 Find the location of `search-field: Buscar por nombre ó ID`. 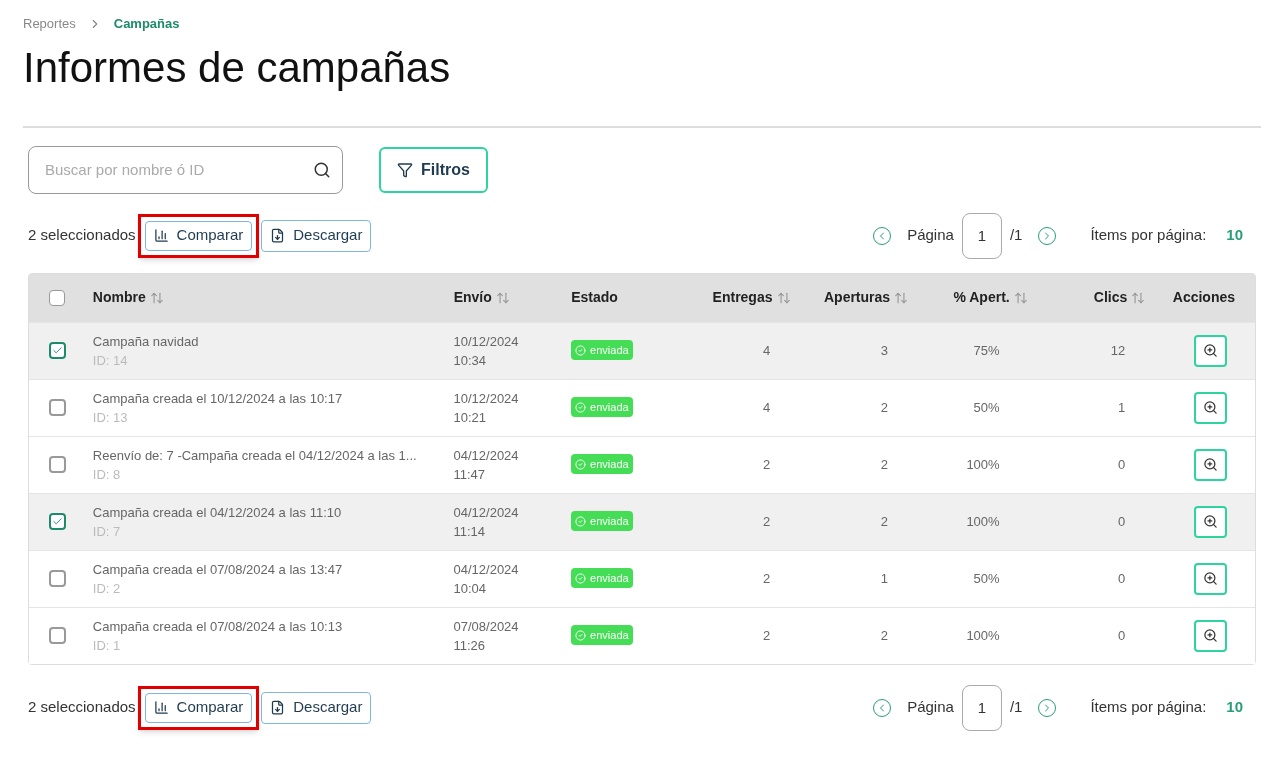

search-field: Buscar por nombre ó ID is located at coordinates (185, 169).